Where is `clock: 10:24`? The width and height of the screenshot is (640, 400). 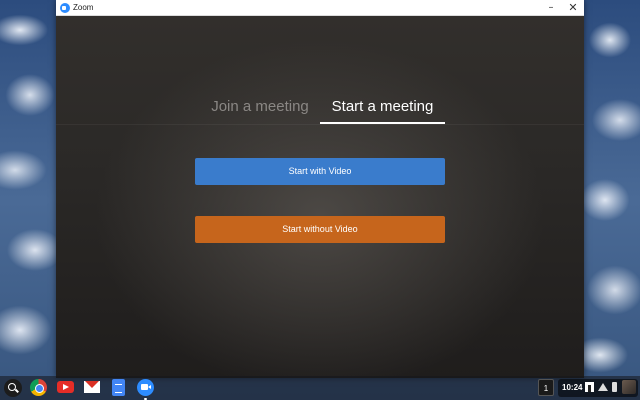
clock: 10:24 is located at coordinates (572, 388).